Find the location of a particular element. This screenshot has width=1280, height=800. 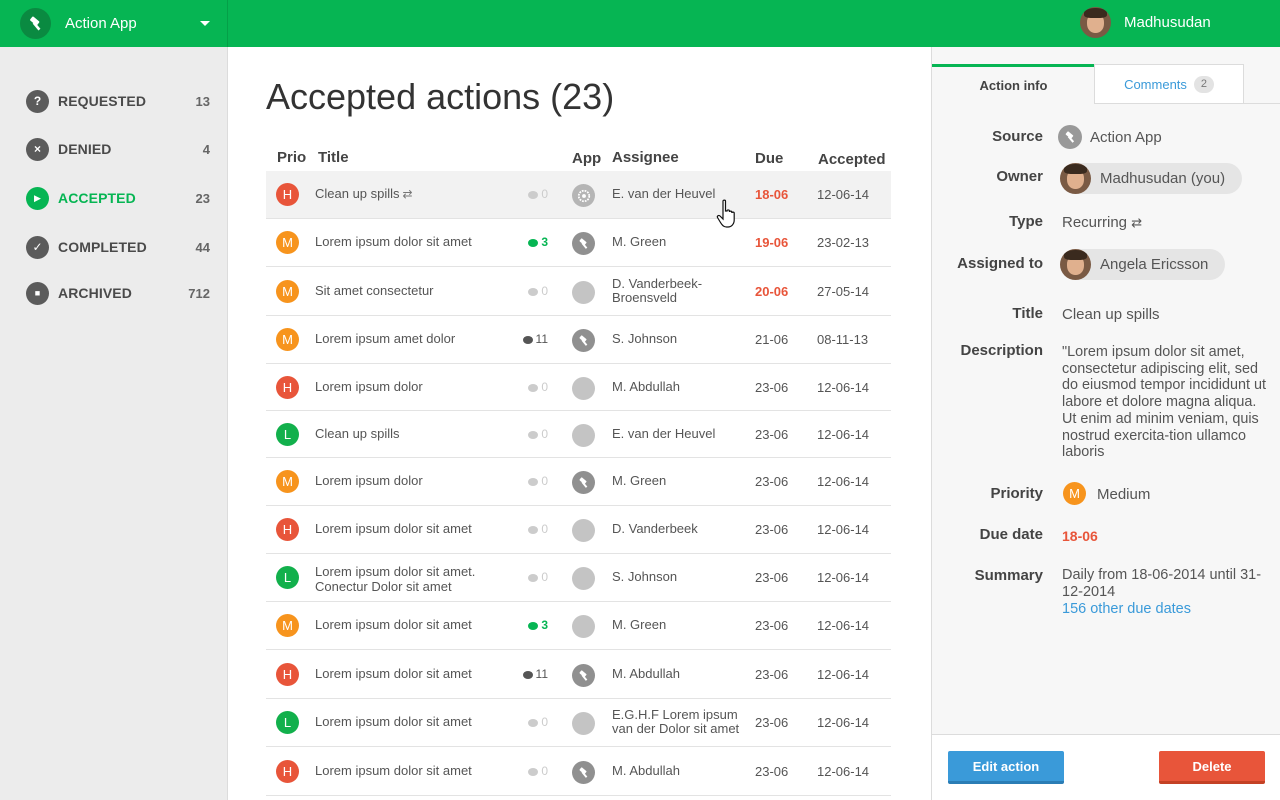

user-menu: Madhusudan is located at coordinates (1145, 22).